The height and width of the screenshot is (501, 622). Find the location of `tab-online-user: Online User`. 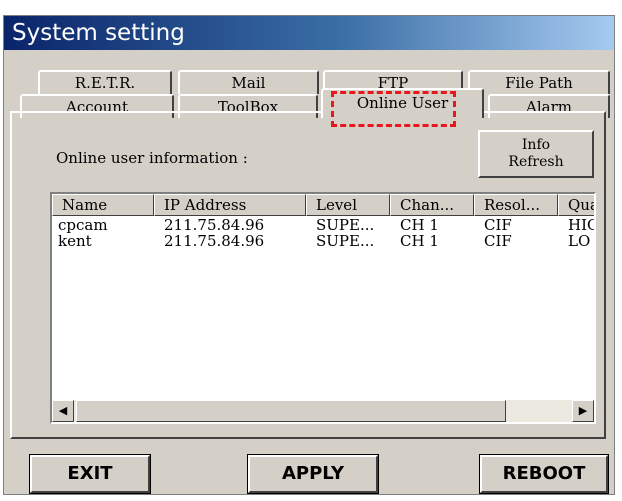

tab-online-user: Online User is located at coordinates (402, 103).